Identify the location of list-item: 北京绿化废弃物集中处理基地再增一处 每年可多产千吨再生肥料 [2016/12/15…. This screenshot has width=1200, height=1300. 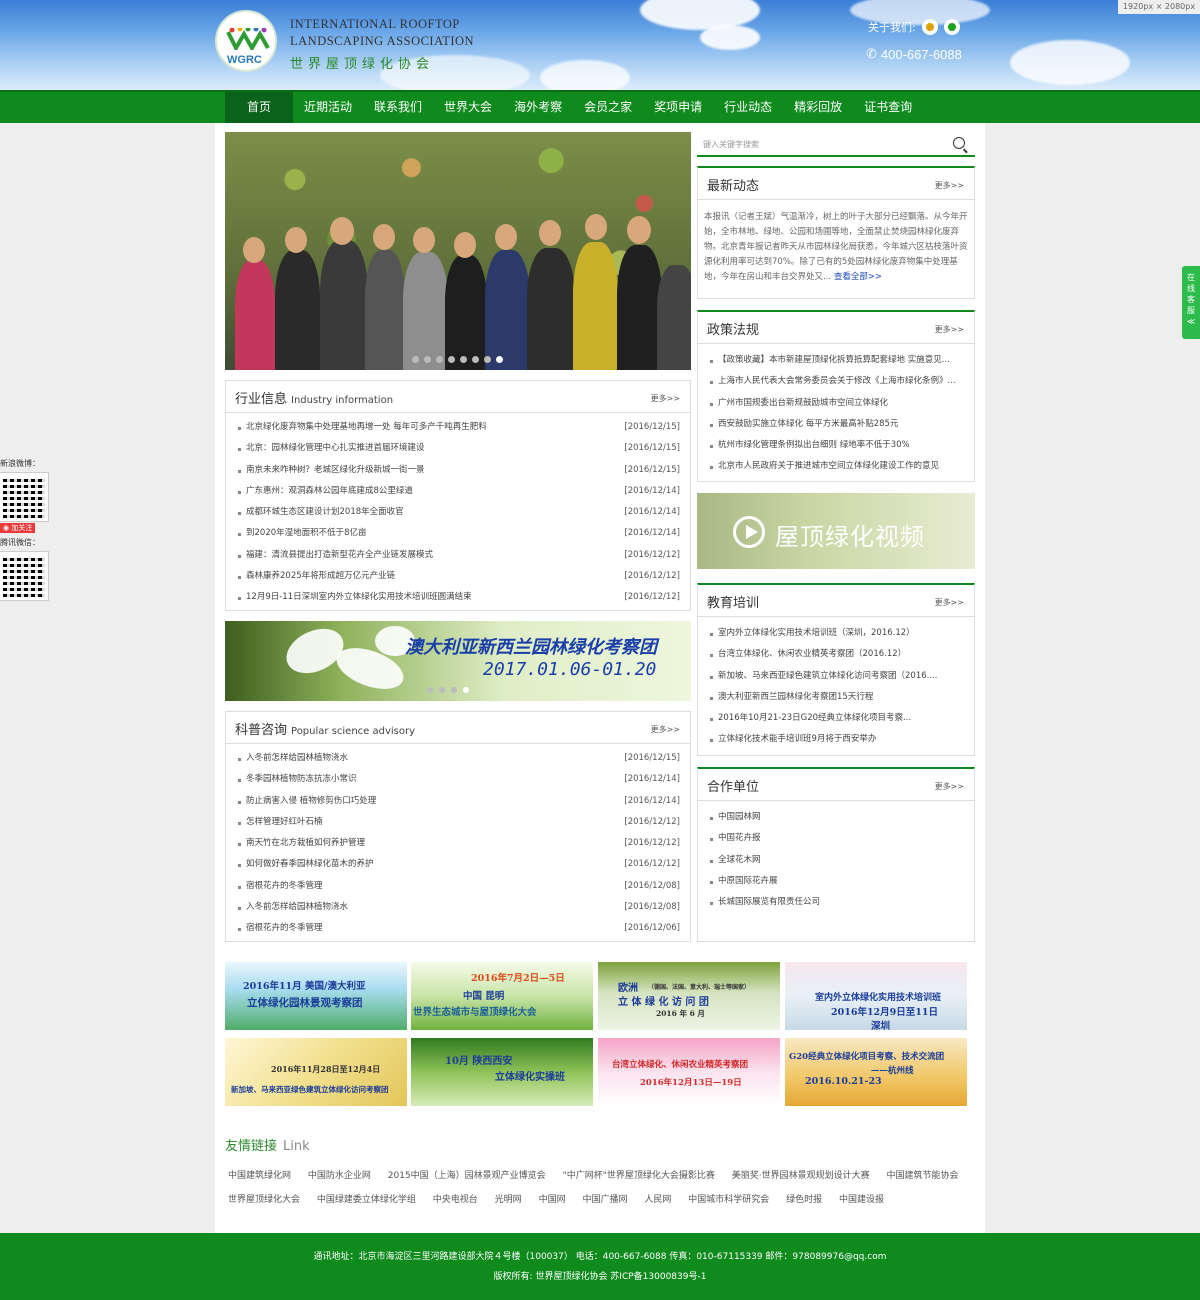
(458, 427).